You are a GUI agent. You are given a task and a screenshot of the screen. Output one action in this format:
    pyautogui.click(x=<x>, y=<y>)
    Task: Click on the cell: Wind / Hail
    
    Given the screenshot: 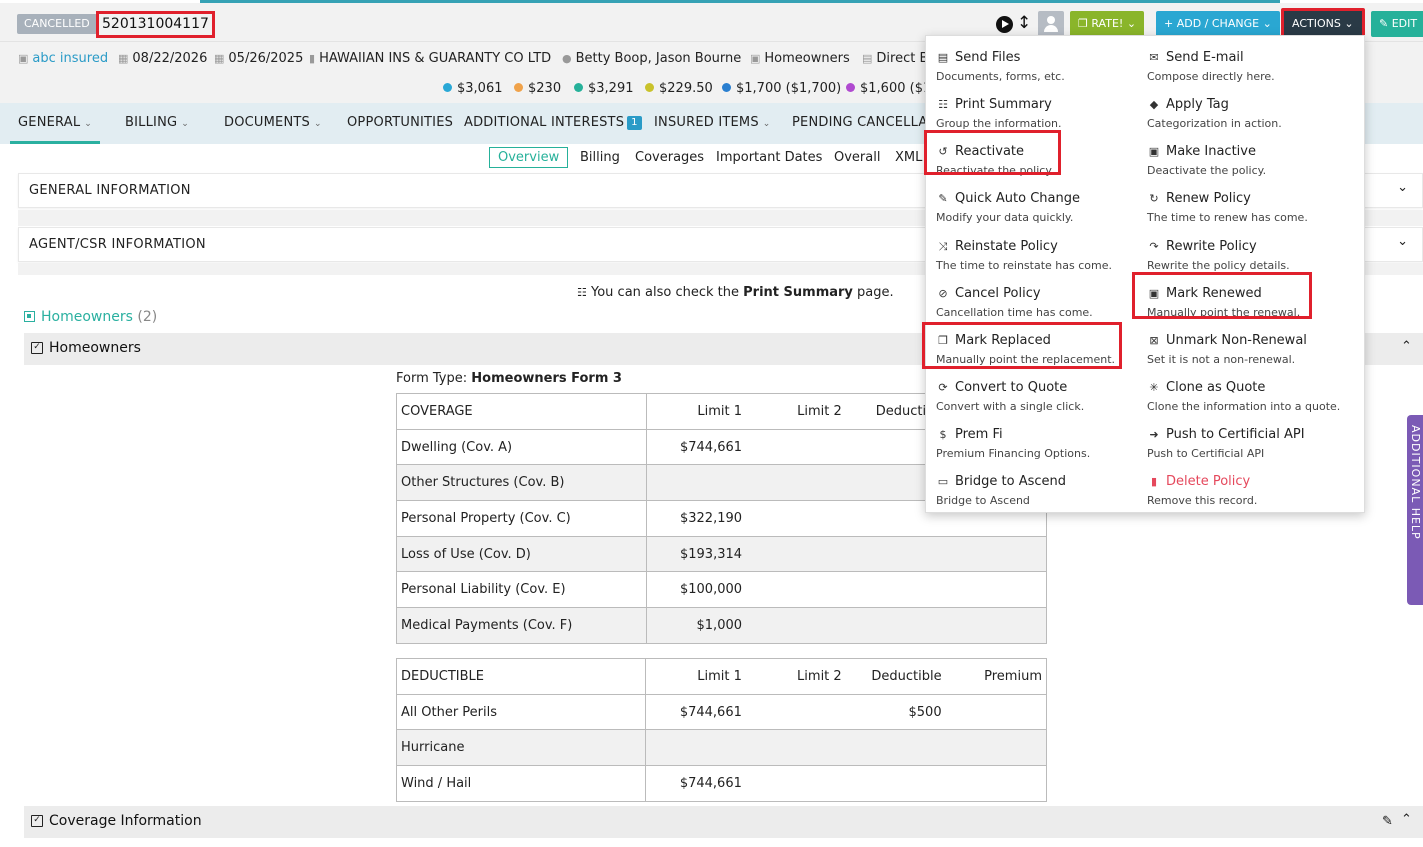 What is the action you would take?
    pyautogui.click(x=521, y=783)
    